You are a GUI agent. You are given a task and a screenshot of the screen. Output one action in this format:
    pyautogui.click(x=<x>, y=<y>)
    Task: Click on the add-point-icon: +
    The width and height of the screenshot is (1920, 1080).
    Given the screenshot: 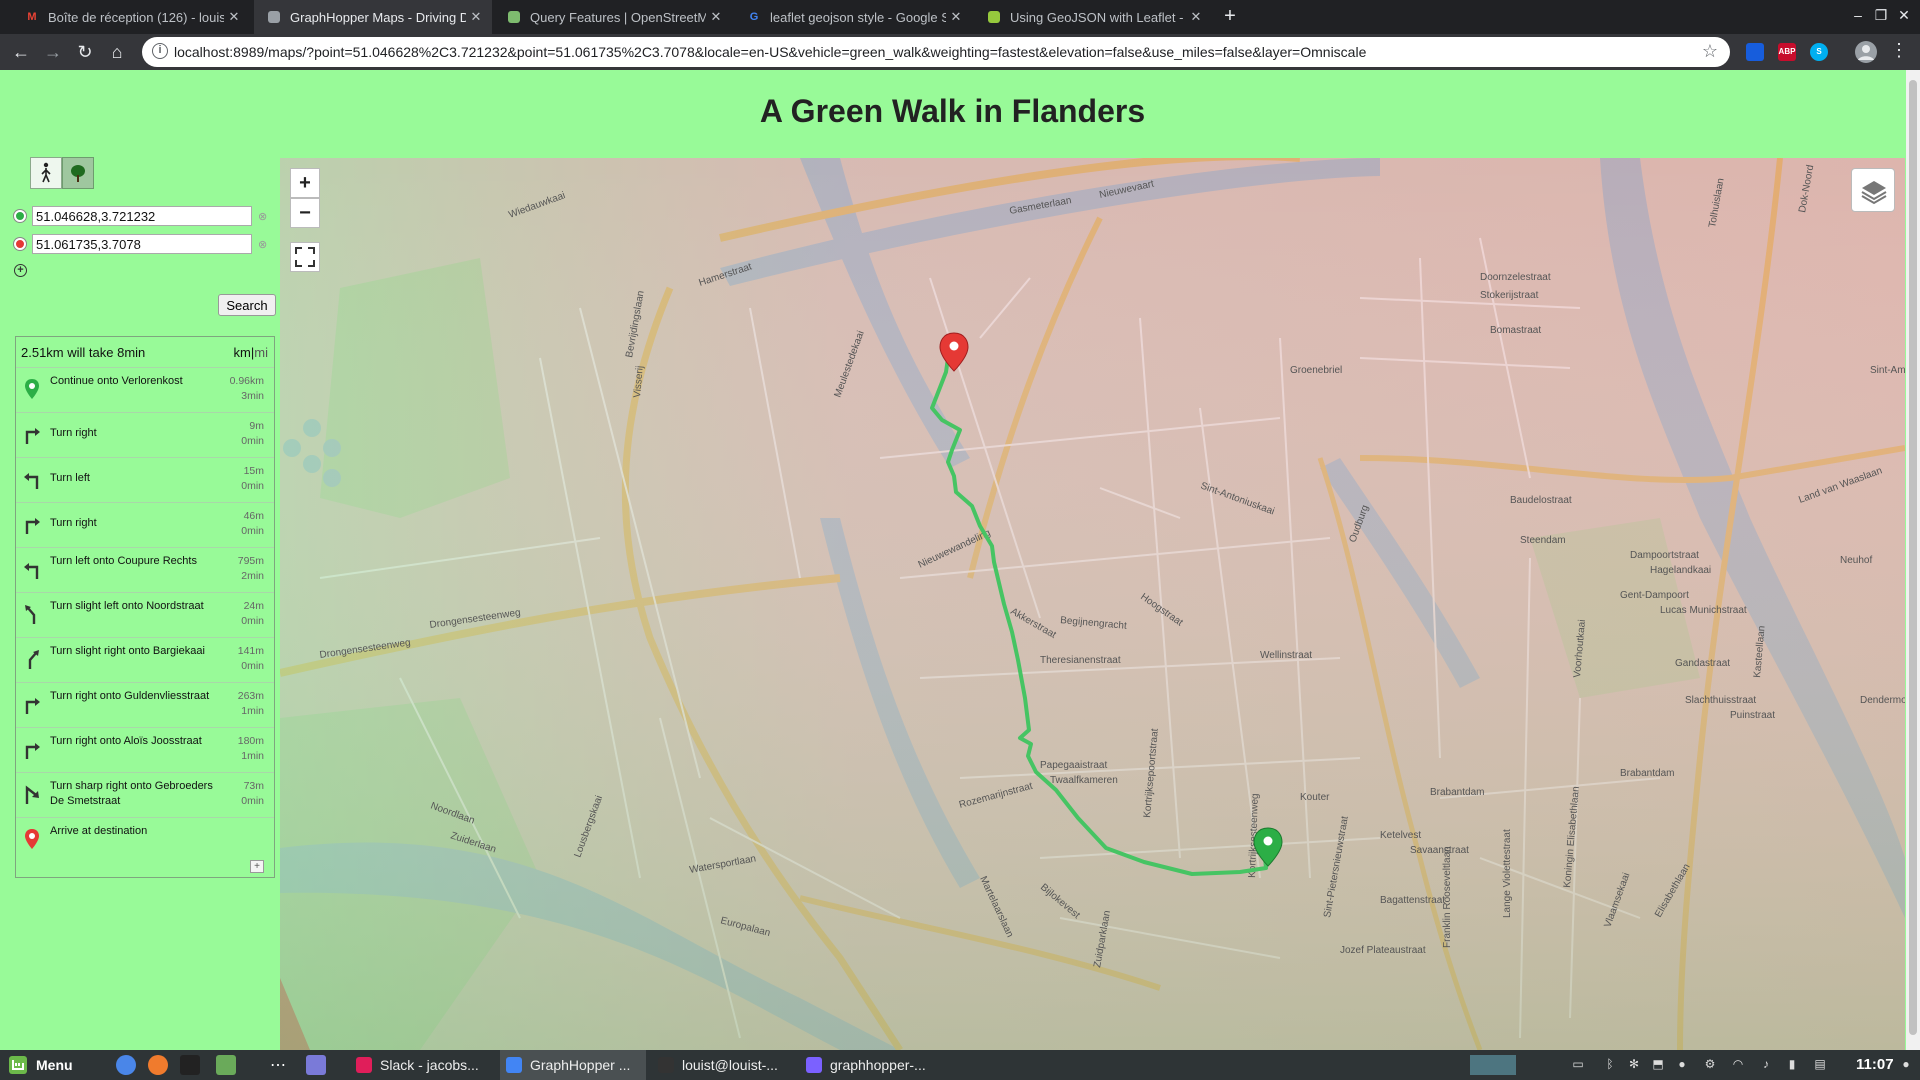 What is the action you would take?
    pyautogui.click(x=20, y=270)
    